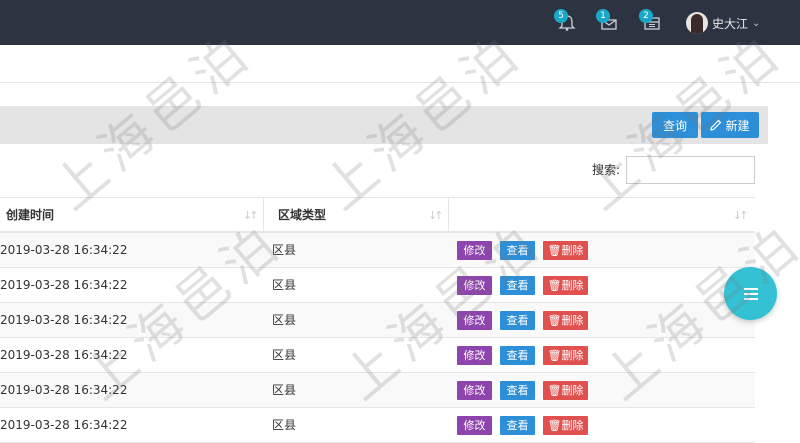 This screenshot has width=800, height=443. I want to click on user-menu: 史大江 ⌄, so click(723, 23).